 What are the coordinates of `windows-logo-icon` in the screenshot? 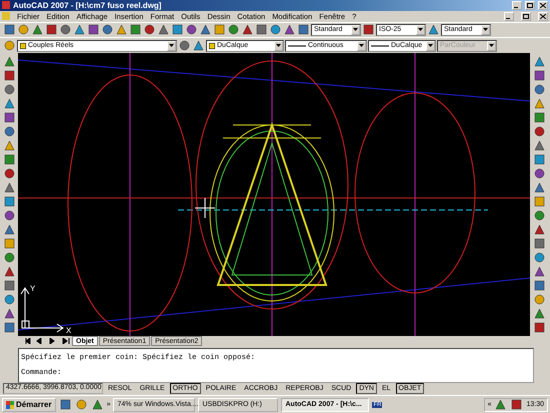 It's located at (10, 404).